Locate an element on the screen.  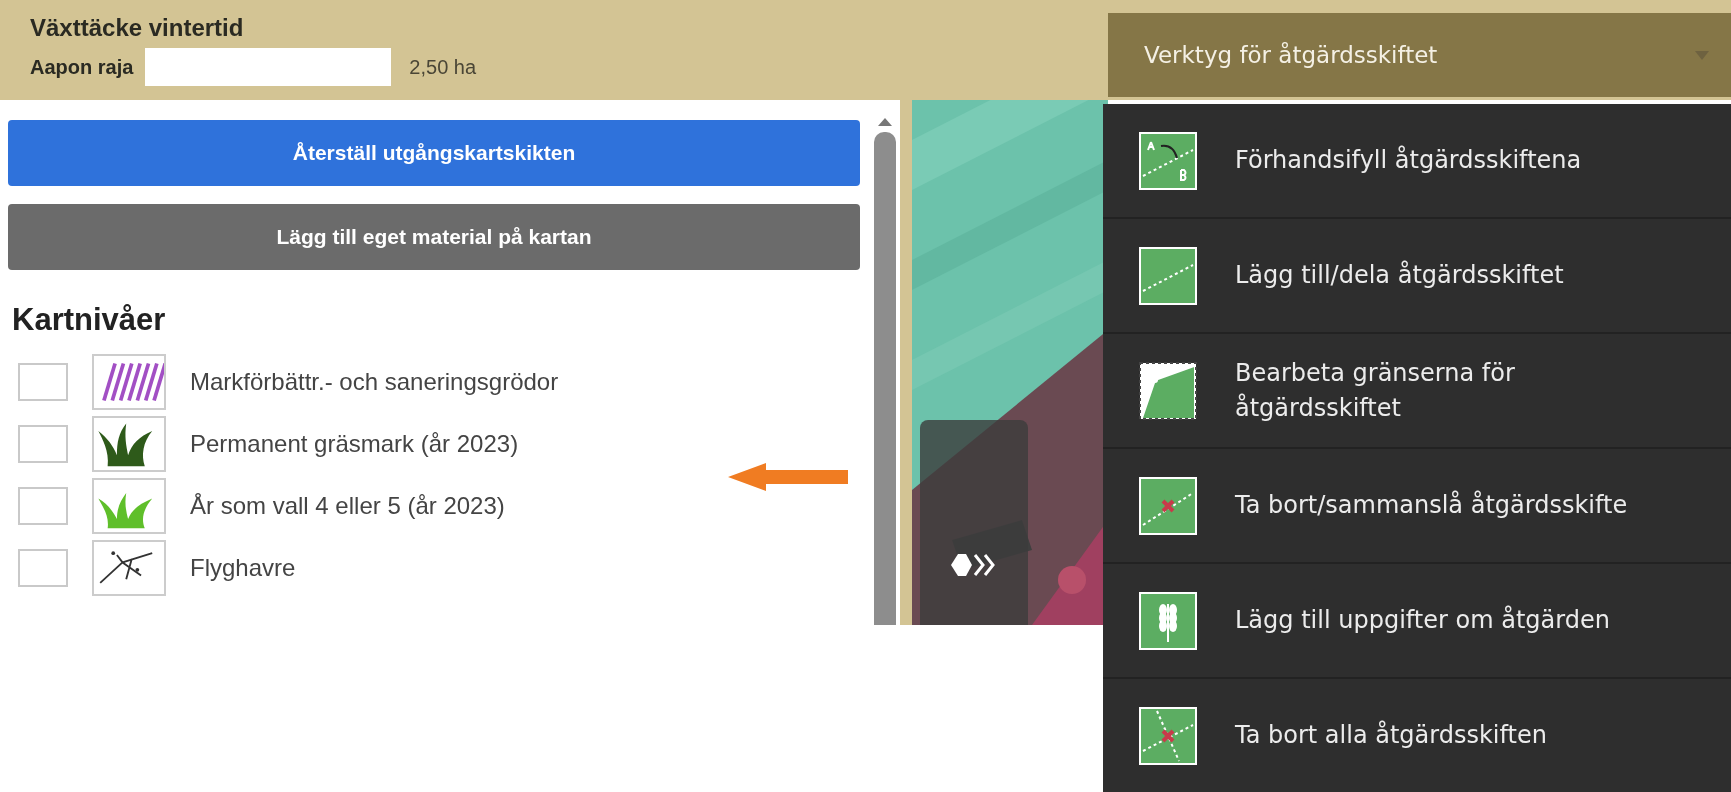
menu-item: Lägg till uppgifter om åtgärden is located at coordinates (1417, 621).